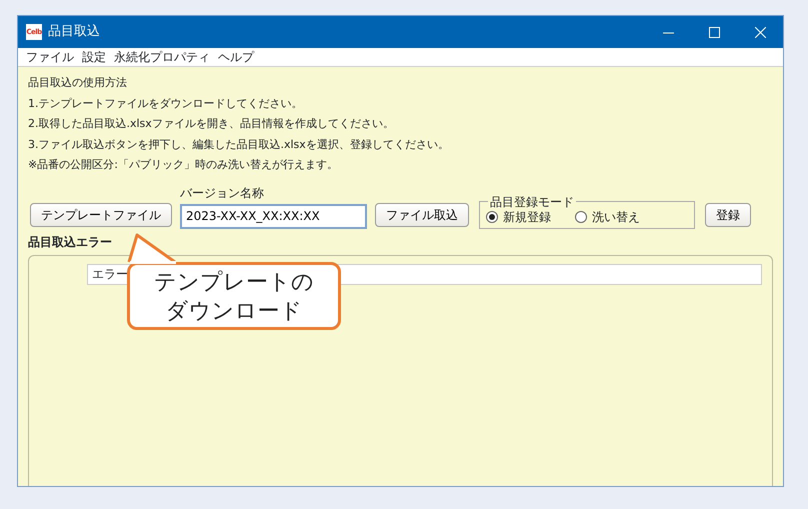 The image size is (808, 509). I want to click on maximize-icon, so click(714, 32).